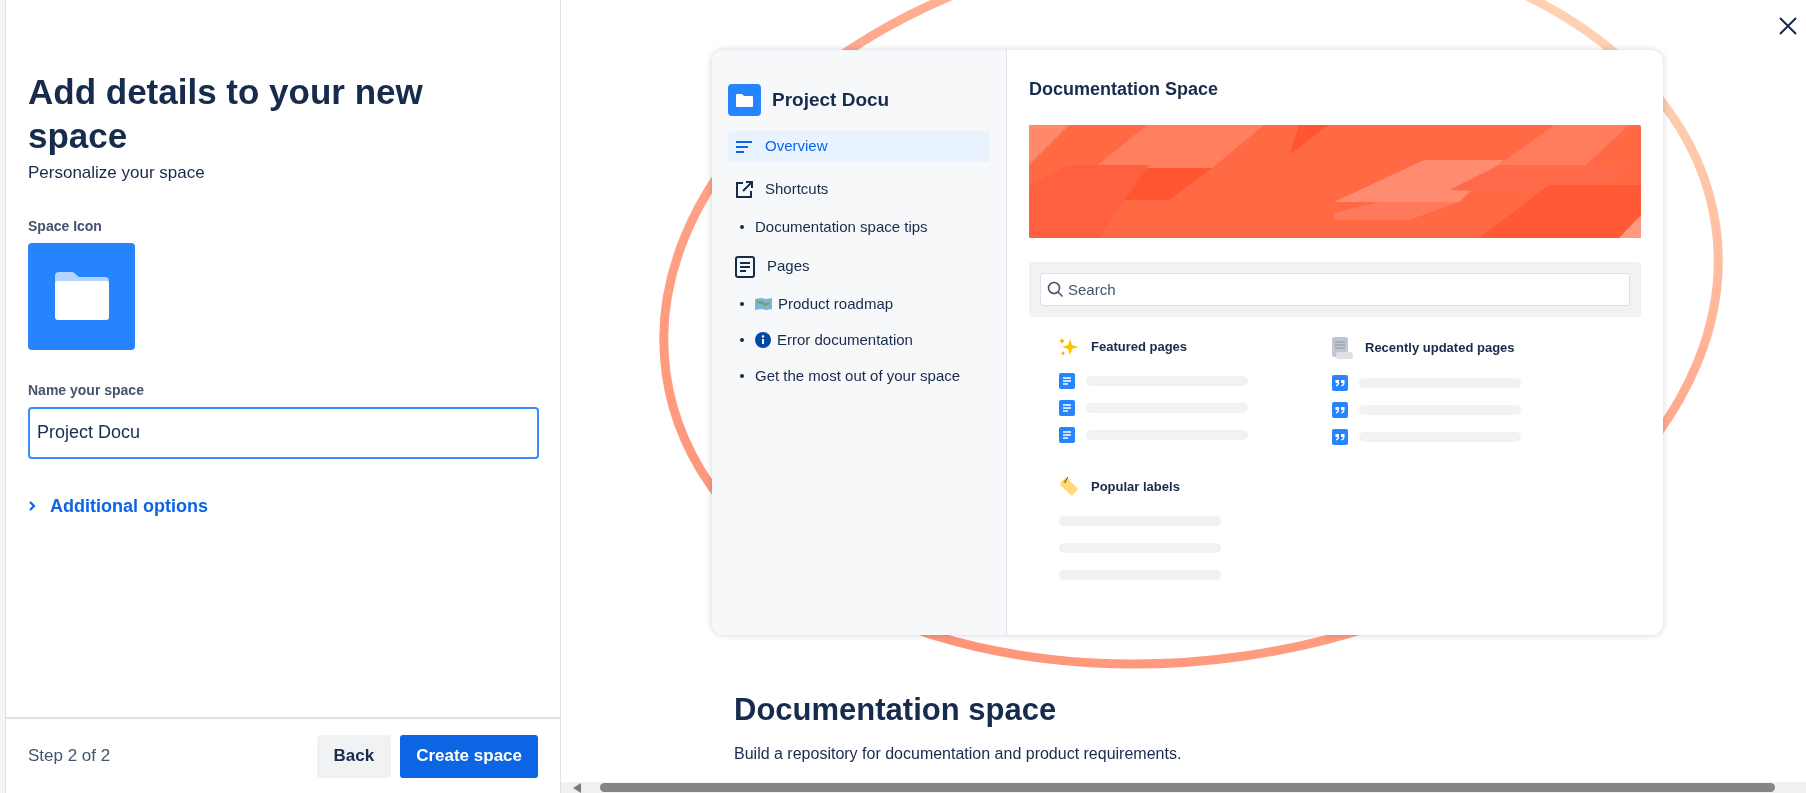 The image size is (1806, 793). Describe the element at coordinates (1139, 347) in the screenshot. I see `section-heading: Featured pages` at that location.